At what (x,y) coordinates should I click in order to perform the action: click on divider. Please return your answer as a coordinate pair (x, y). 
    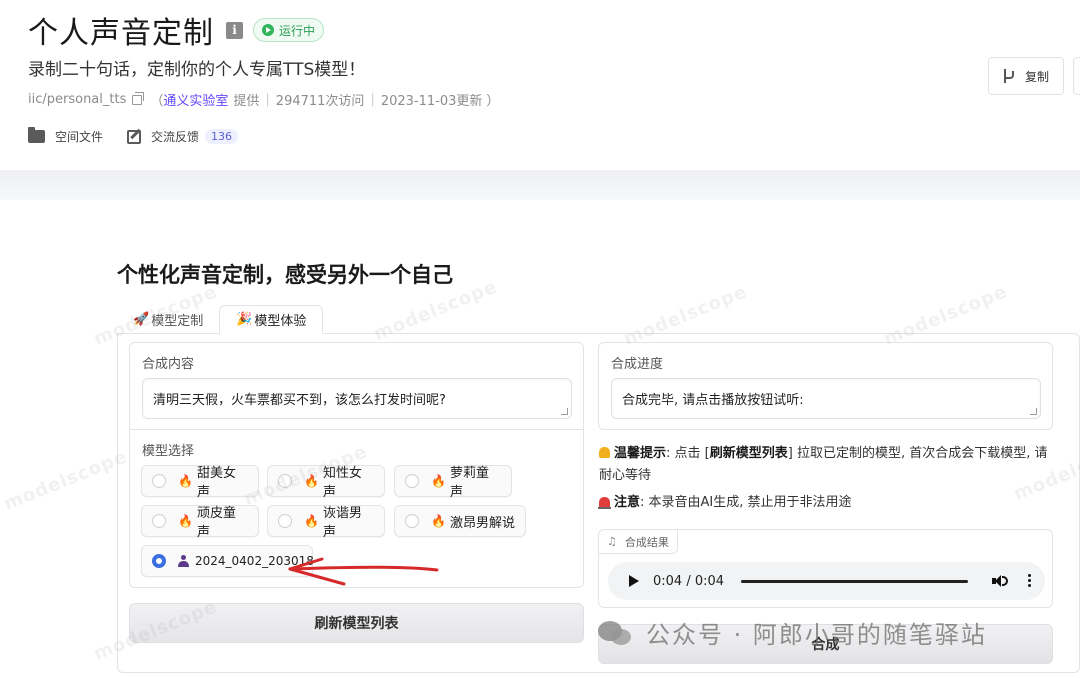
    Looking at the image, I should click on (356, 429).